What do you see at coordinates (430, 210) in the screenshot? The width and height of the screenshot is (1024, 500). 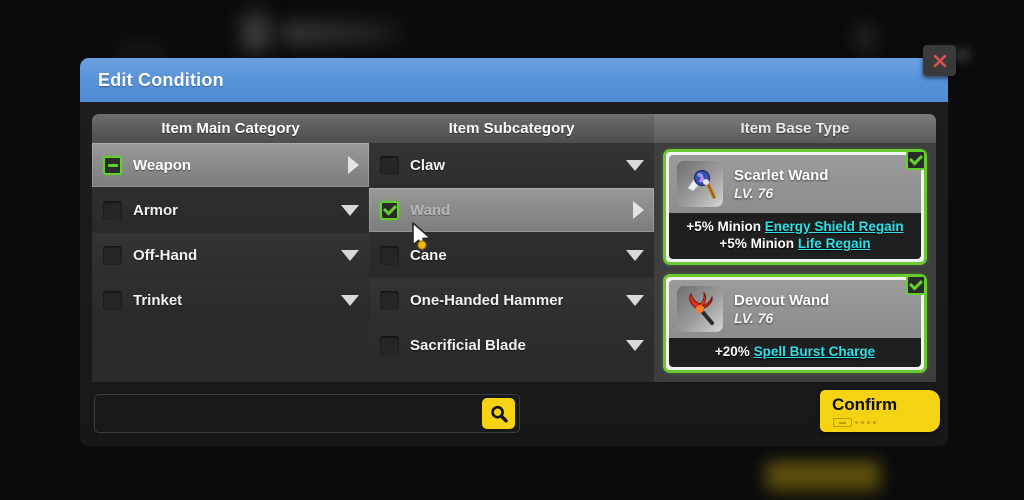 I see `subcategory-item-label: Wand` at bounding box center [430, 210].